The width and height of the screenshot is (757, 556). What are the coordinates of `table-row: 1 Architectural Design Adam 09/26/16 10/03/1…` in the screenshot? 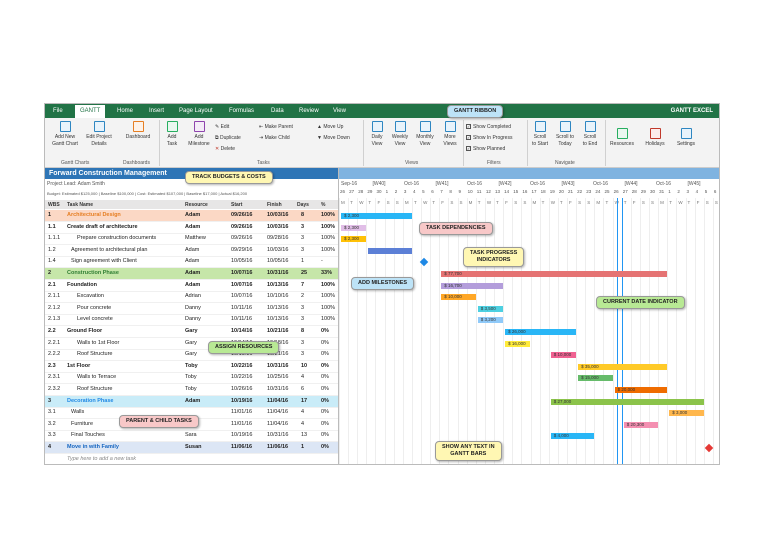 It's located at (191, 216).